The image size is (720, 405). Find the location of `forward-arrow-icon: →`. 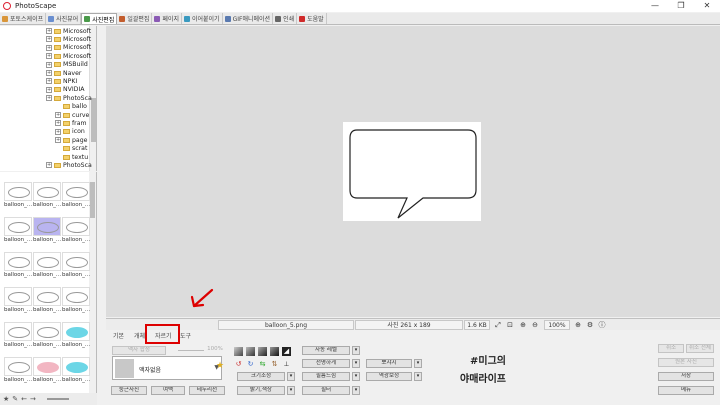

forward-arrow-icon: → is located at coordinates (33, 399).